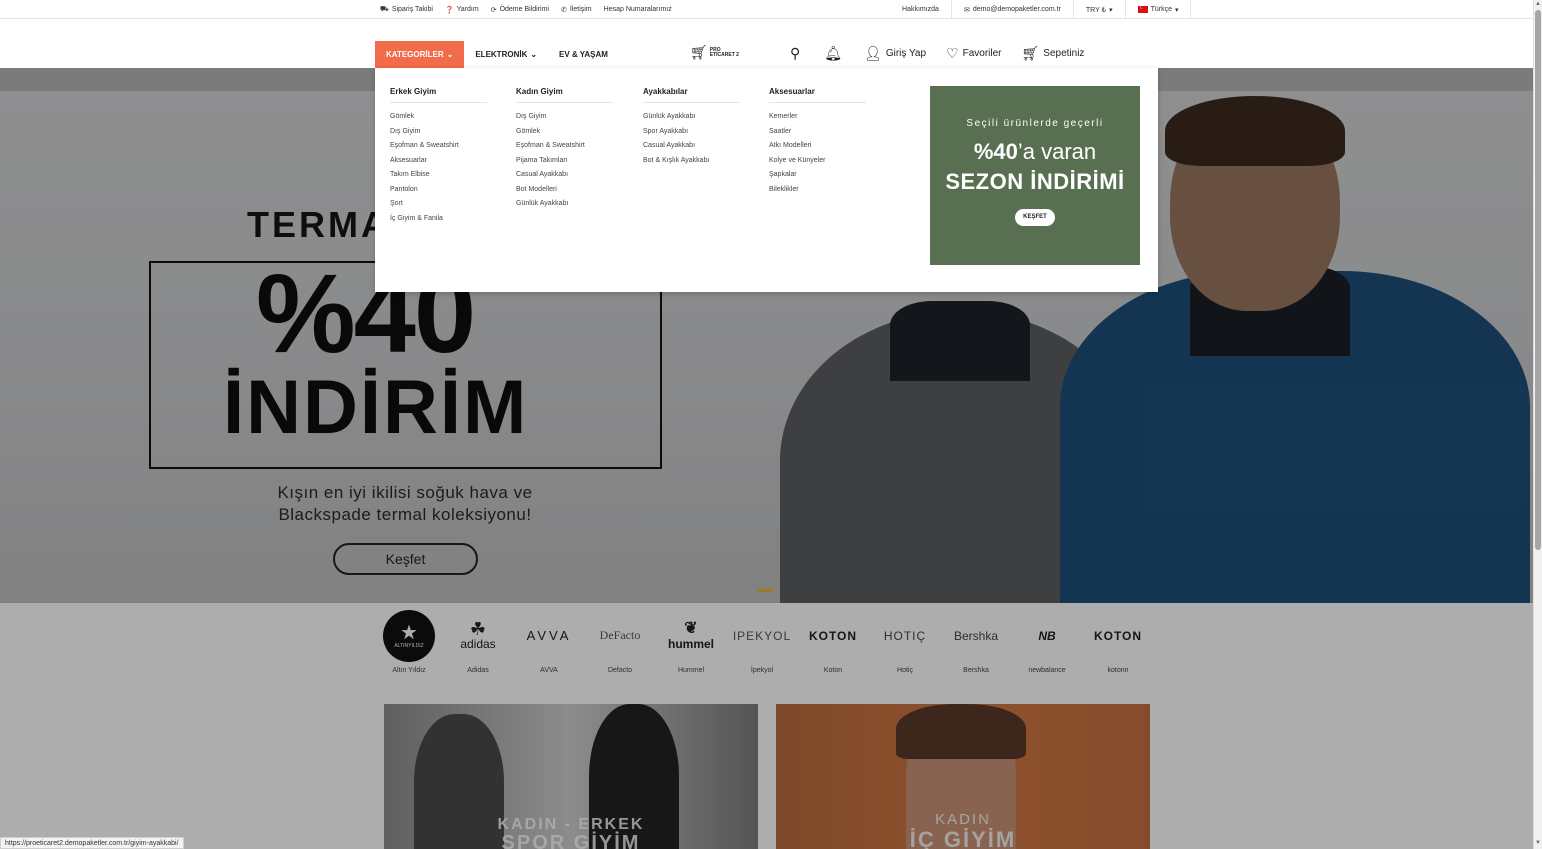 This screenshot has width=1542, height=849. Describe the element at coordinates (691, 628) in the screenshot. I see `hummel-bee-icon: ❦` at that location.